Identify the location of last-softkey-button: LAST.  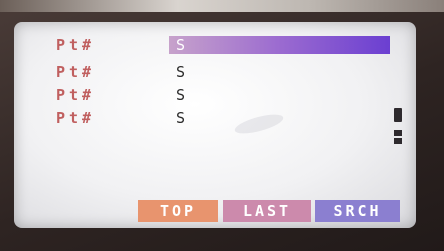
(267, 211).